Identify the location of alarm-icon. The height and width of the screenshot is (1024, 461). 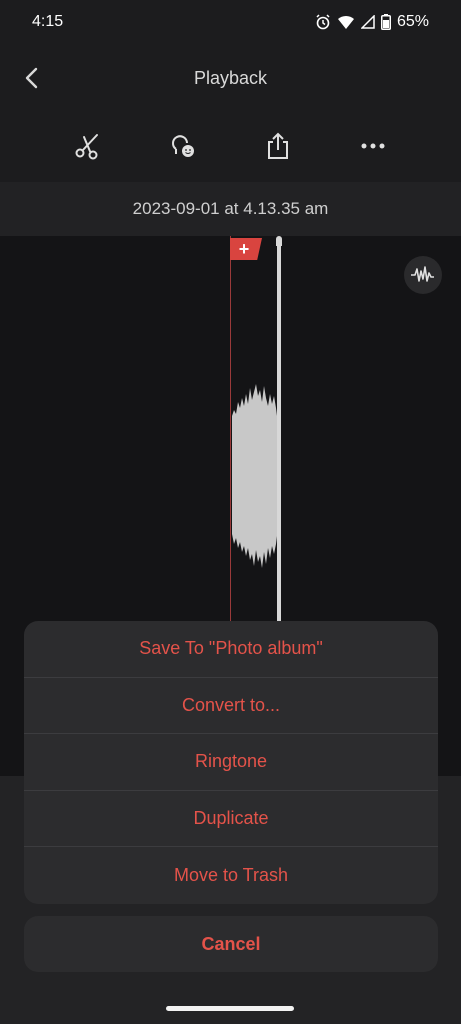
(323, 22).